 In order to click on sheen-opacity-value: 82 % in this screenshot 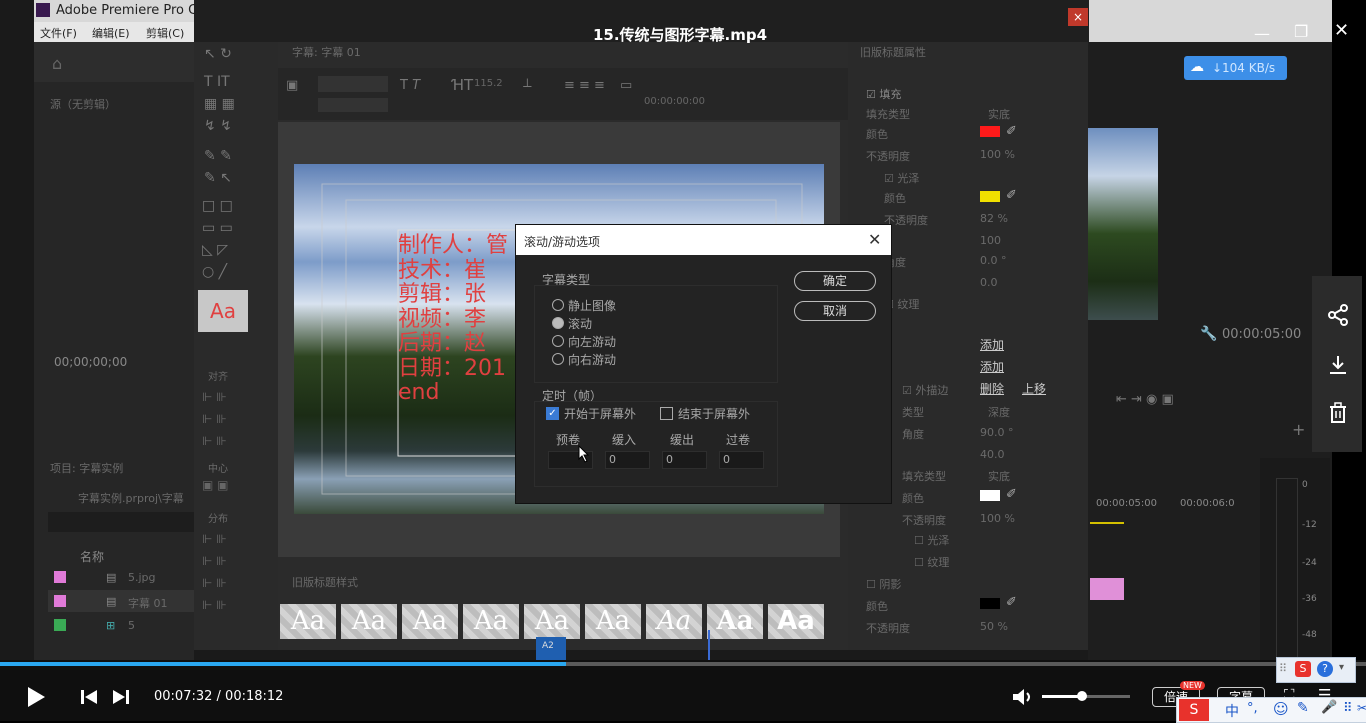, I will do `click(994, 218)`.